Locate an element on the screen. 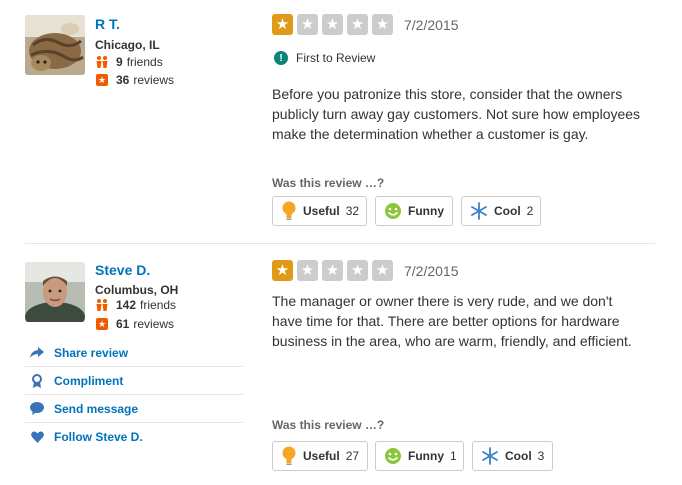 The image size is (682, 485). ribbon-icon is located at coordinates (37, 380).